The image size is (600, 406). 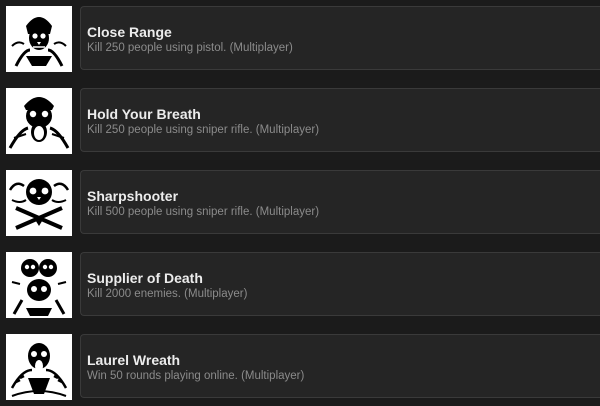 What do you see at coordinates (129, 32) in the screenshot?
I see `achievement-title: Close Range` at bounding box center [129, 32].